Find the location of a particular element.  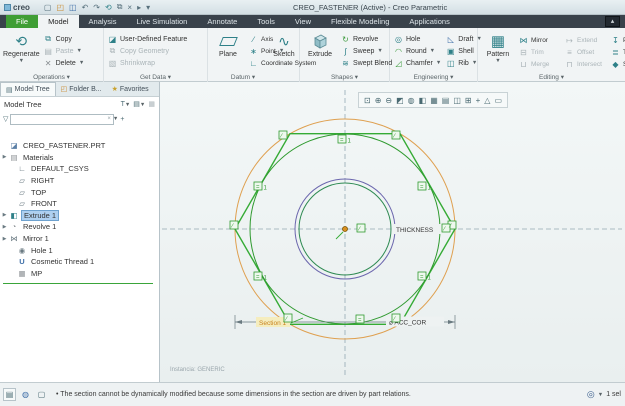

tree-item-default-csys: ∟ DEFAULT_CSYS is located at coordinates (79, 169).